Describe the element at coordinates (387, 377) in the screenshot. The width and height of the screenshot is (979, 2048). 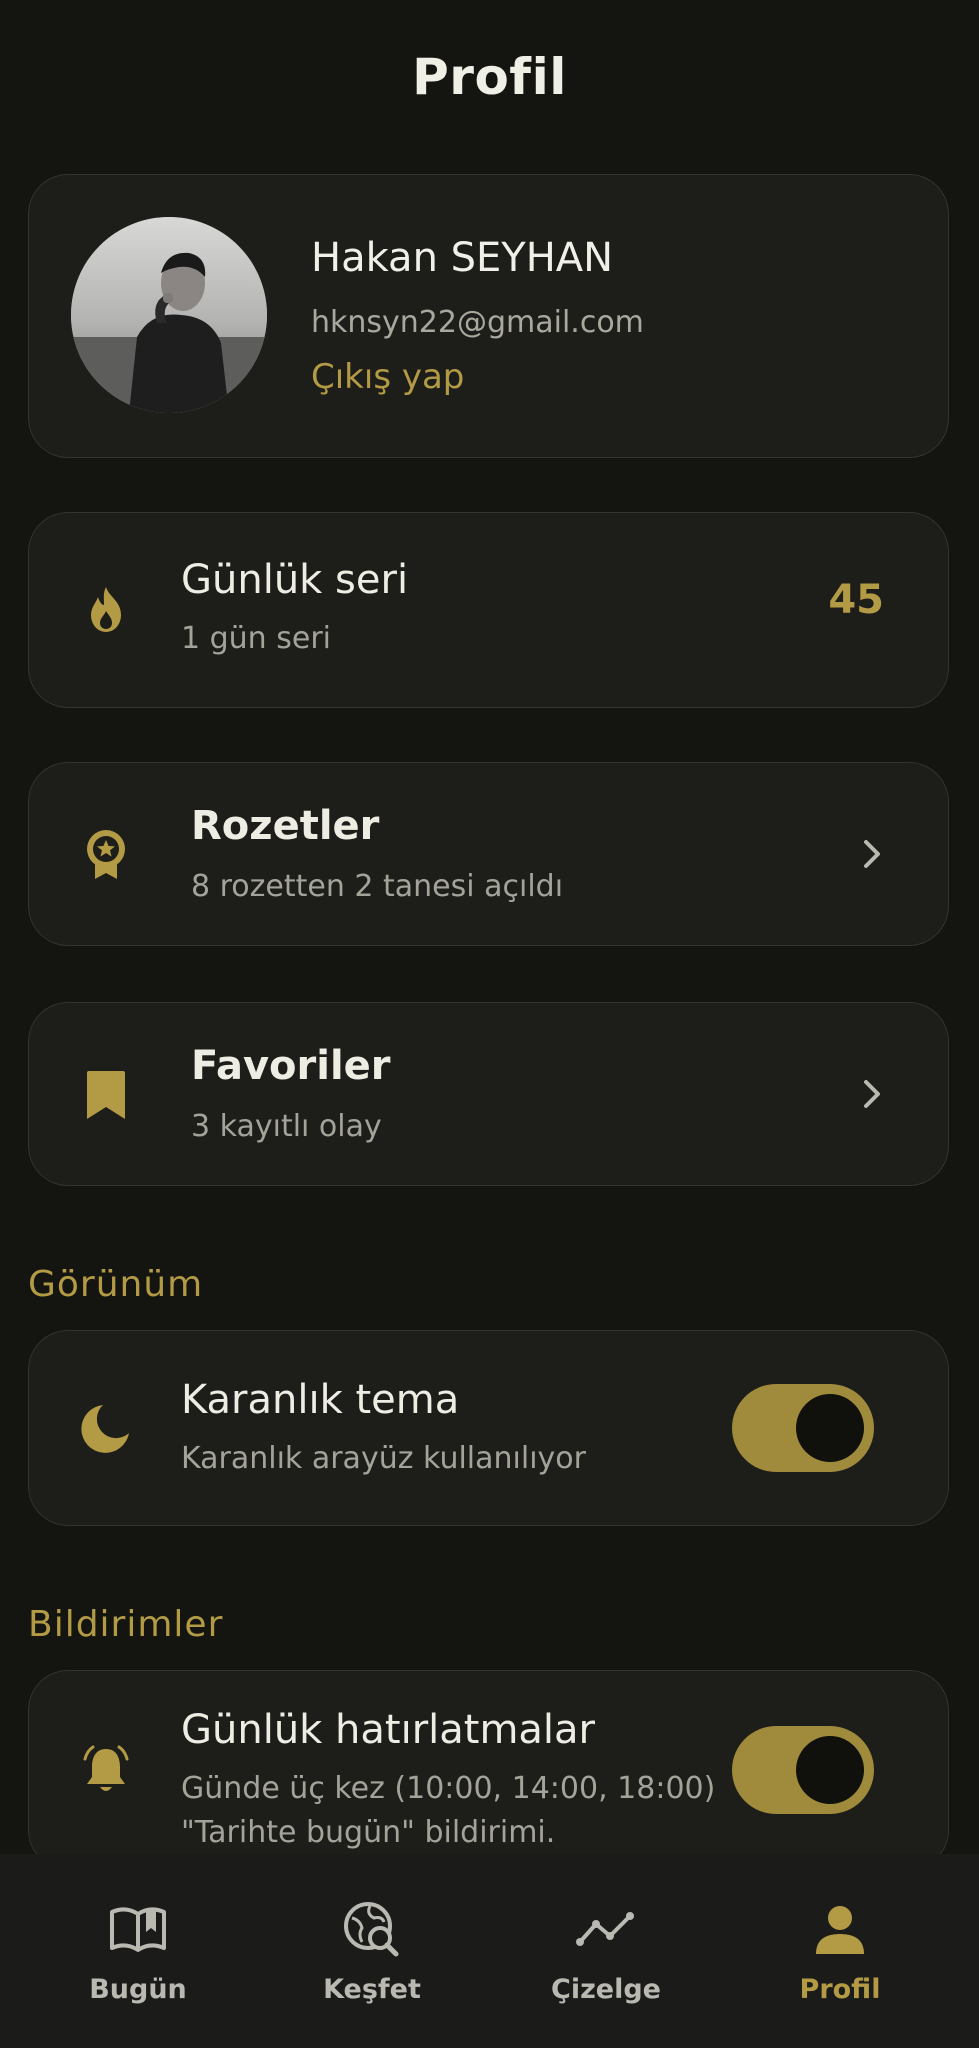
I see `logout-link: Çıkış yap` at that location.